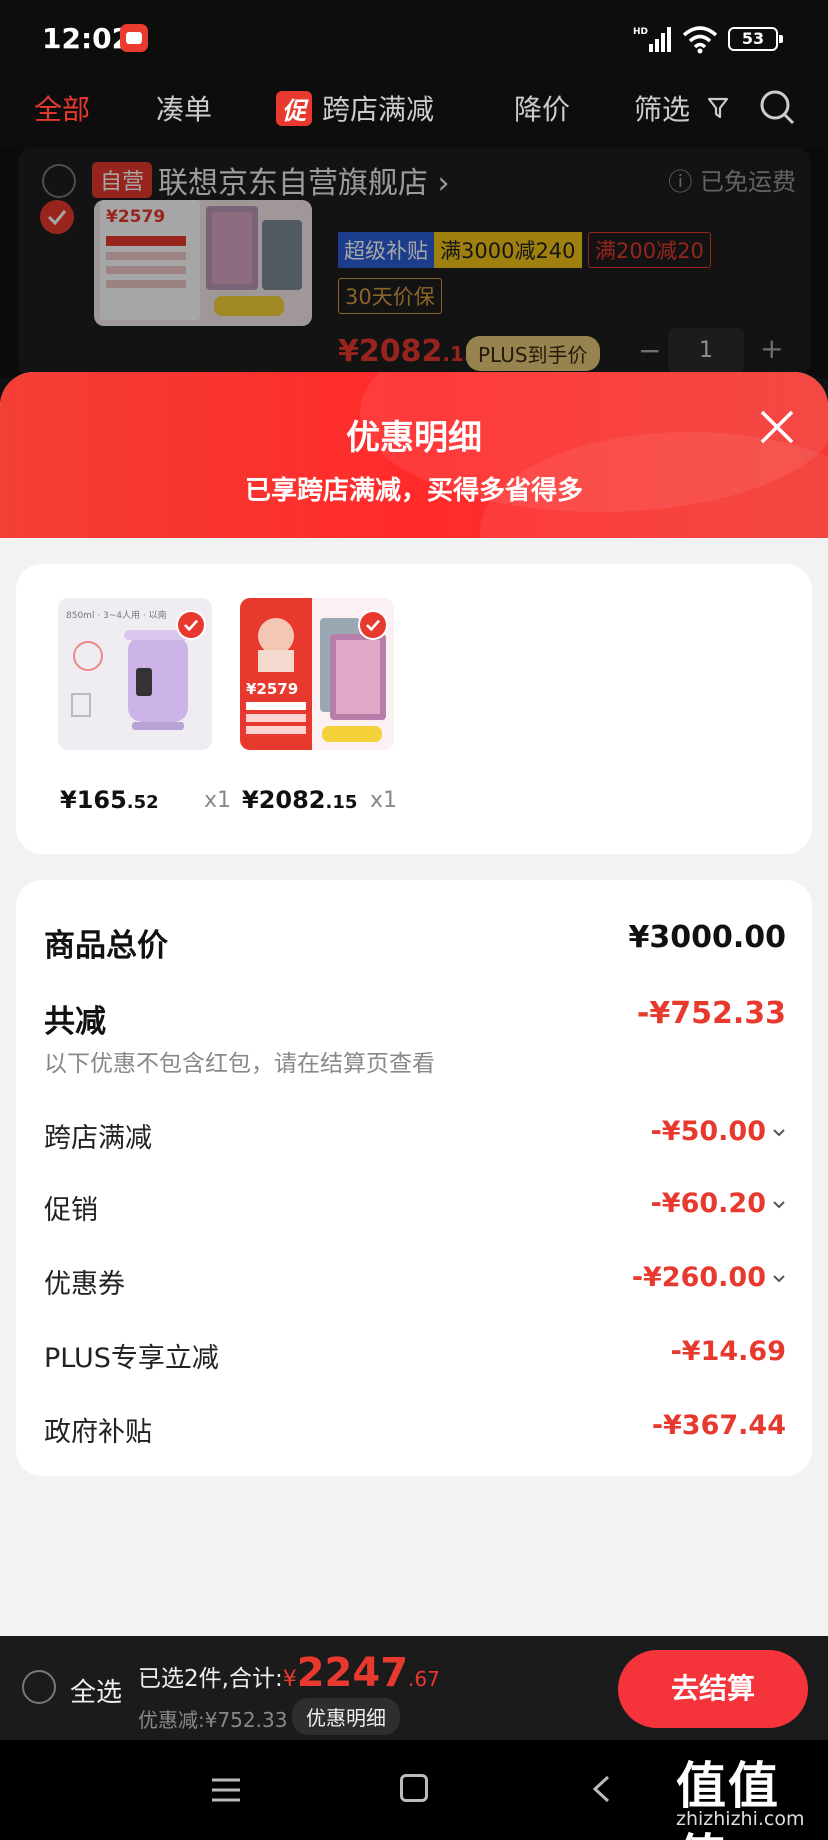  What do you see at coordinates (662, 108) in the screenshot?
I see `tab-filter: 筛选` at bounding box center [662, 108].